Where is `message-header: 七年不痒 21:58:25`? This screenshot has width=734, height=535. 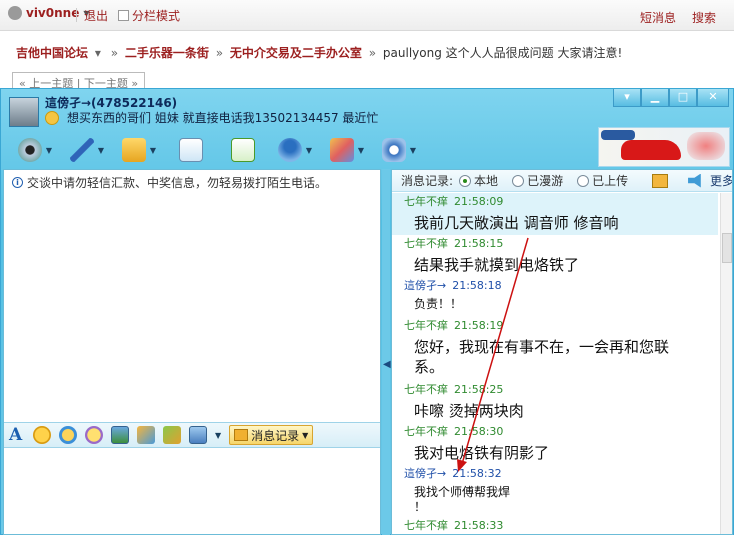 message-header: 七年不痒 21:58:25 is located at coordinates (453, 389).